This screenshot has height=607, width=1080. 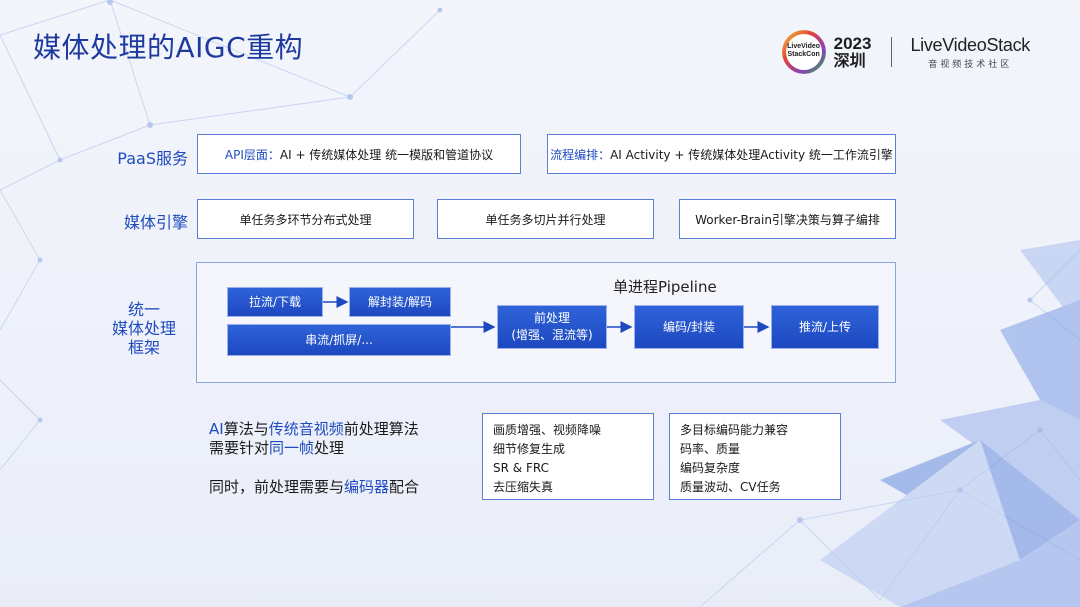 What do you see at coordinates (400, 302) in the screenshot?
I see `step-demux: 解封装/解码` at bounding box center [400, 302].